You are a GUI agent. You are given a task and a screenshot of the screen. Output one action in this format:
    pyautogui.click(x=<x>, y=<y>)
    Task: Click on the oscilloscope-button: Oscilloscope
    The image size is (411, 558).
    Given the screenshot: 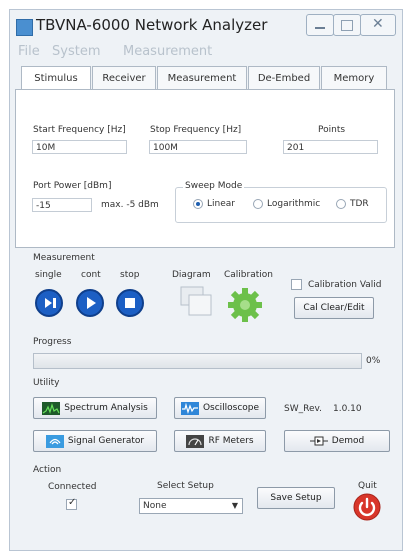 What is the action you would take?
    pyautogui.click(x=220, y=408)
    